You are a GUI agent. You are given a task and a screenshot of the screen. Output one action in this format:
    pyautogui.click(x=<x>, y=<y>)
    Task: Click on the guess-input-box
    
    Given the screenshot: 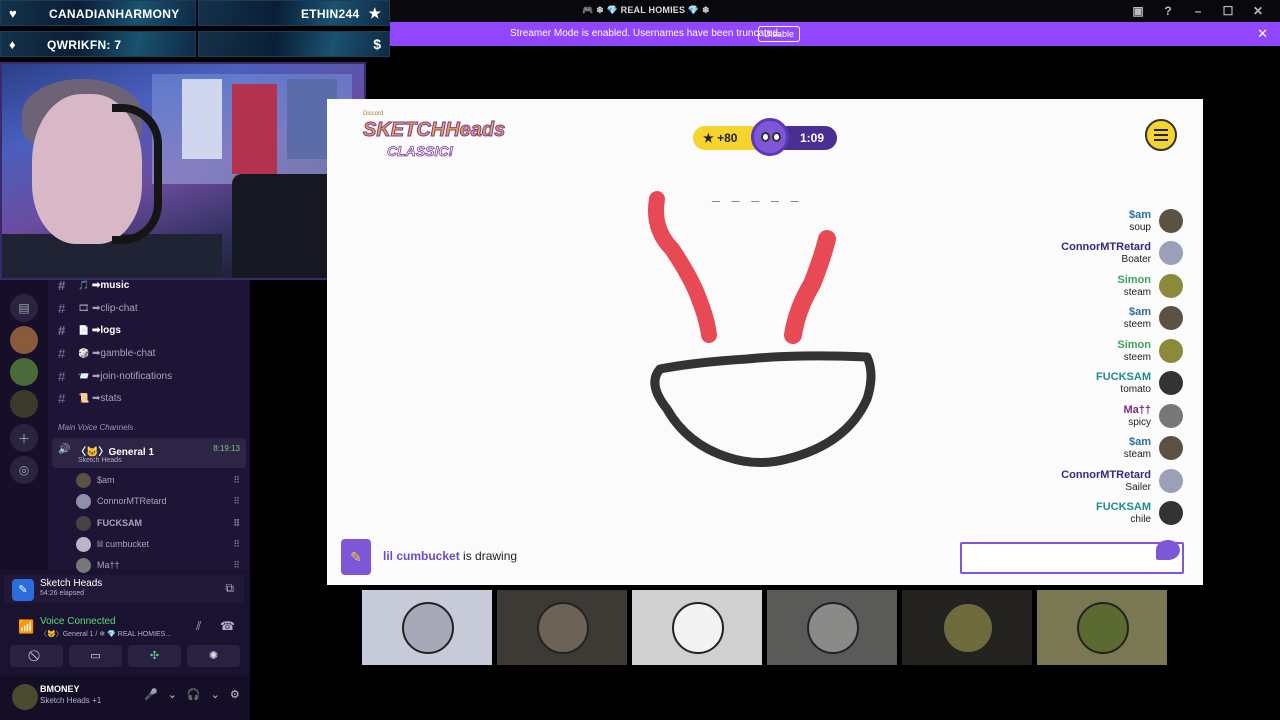 What is the action you would take?
    pyautogui.click(x=1072, y=557)
    